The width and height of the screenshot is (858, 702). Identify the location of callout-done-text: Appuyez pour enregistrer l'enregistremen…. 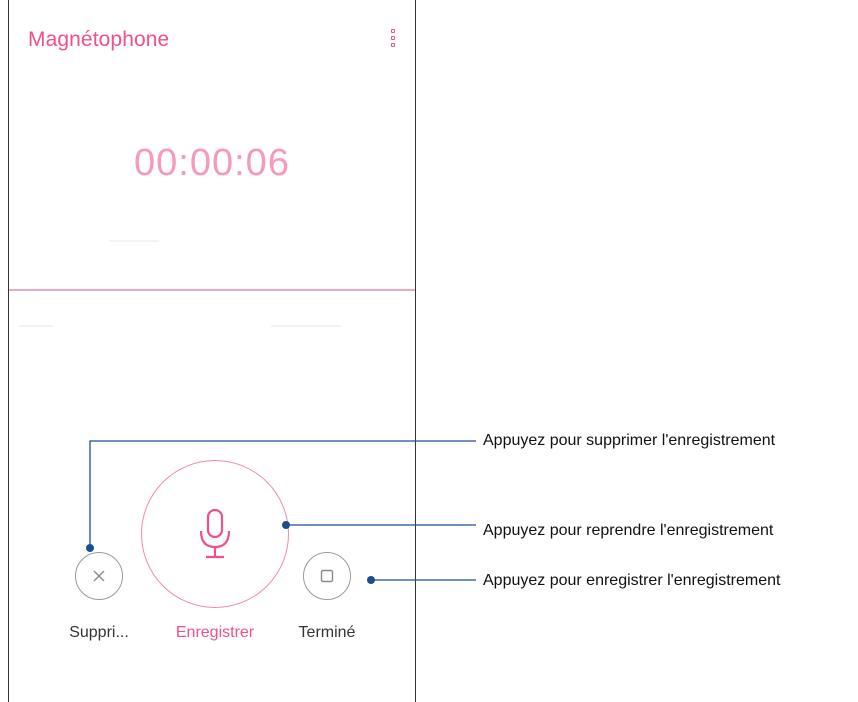
(632, 580).